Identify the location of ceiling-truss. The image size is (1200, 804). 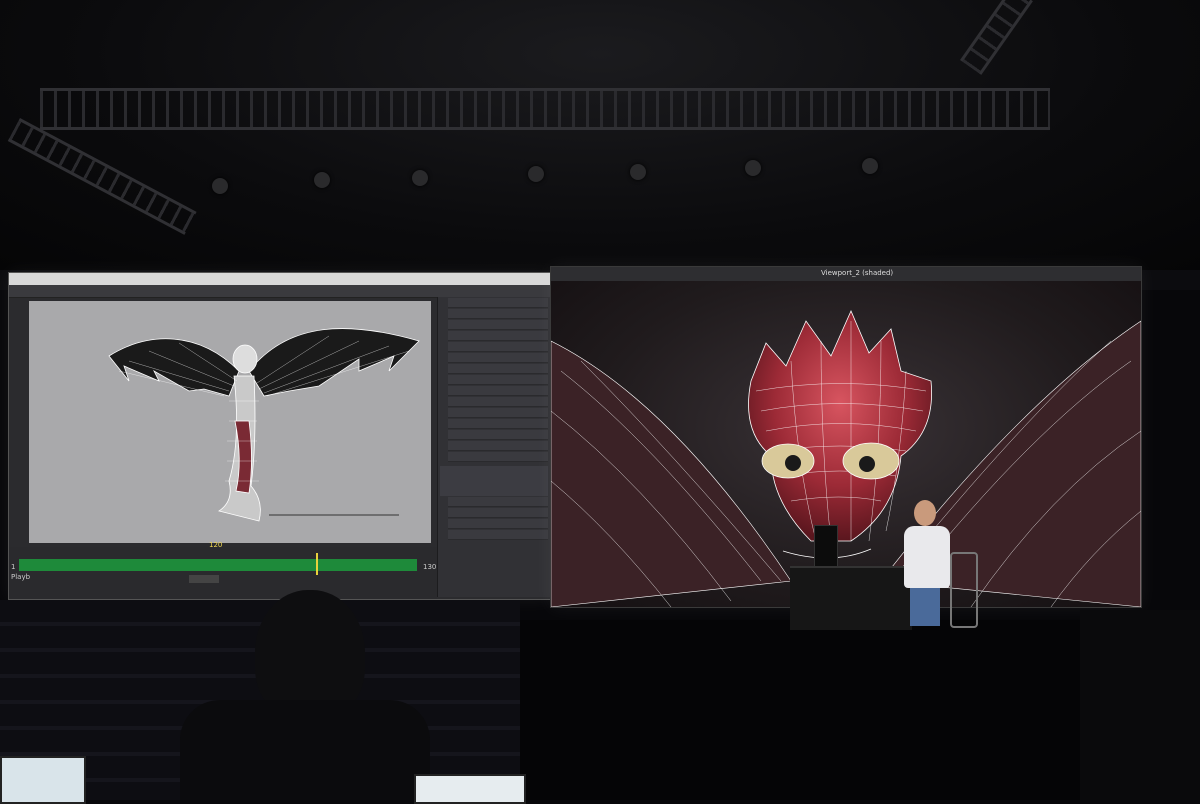
(545, 109).